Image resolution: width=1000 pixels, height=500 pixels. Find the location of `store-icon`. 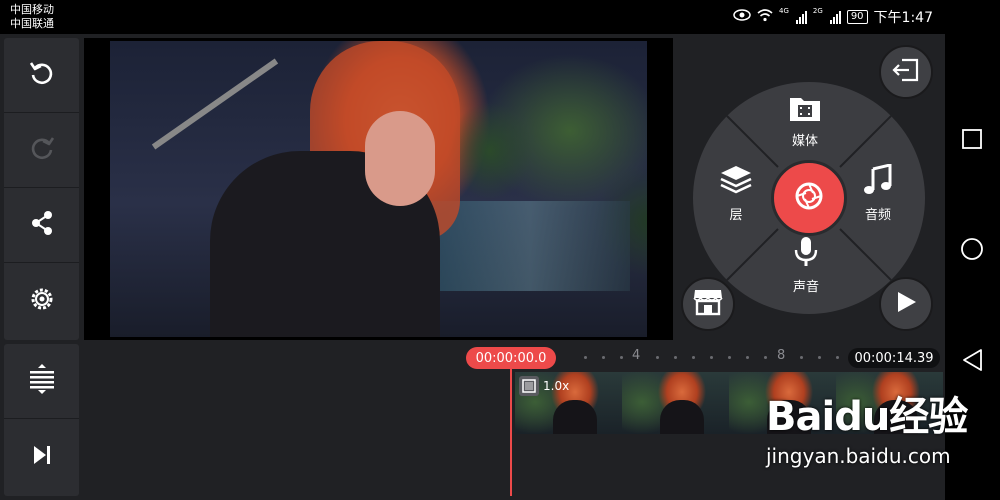

store-icon is located at coordinates (708, 304).